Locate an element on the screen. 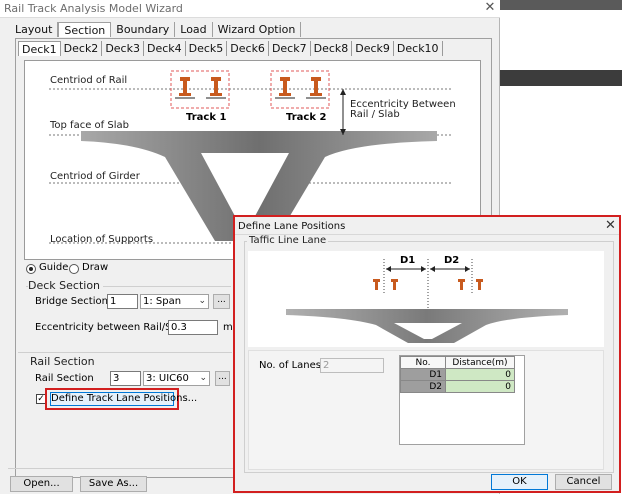  row-d1-no: D1 is located at coordinates (423, 374).